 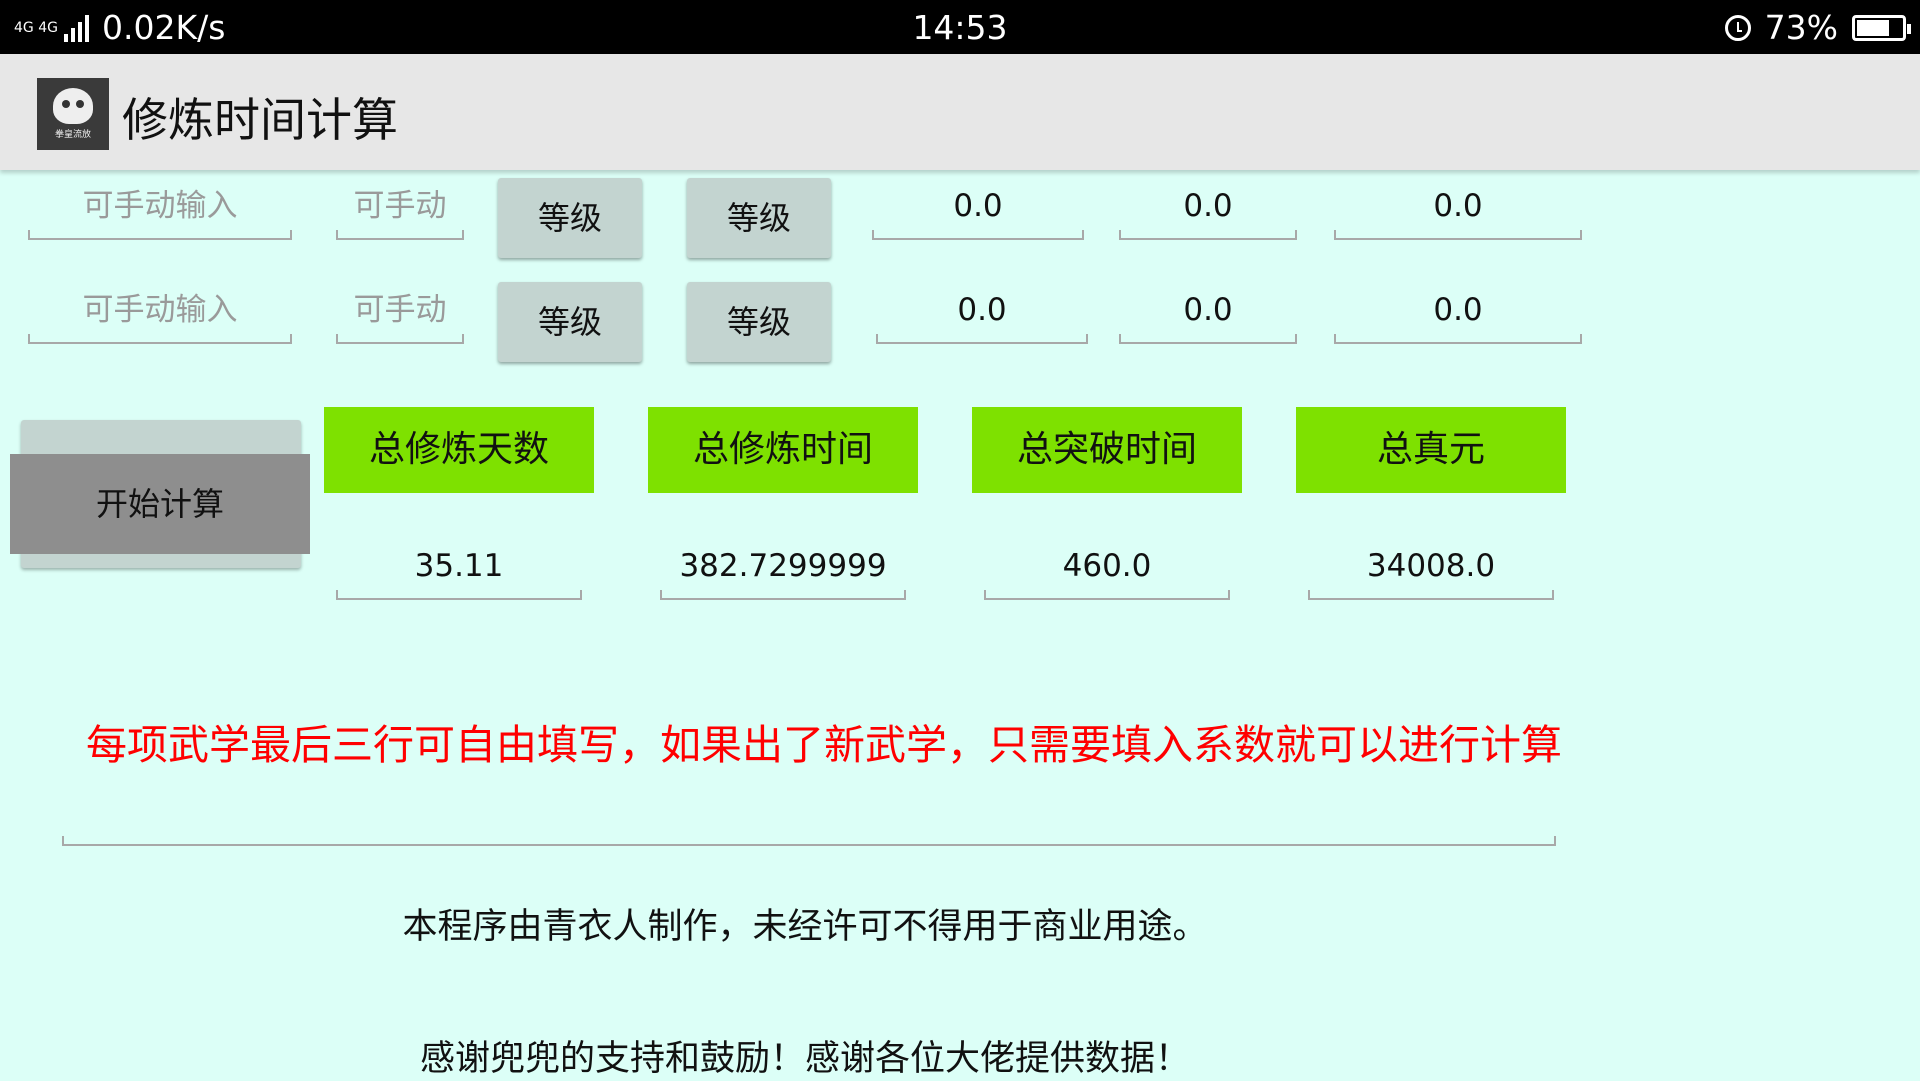 What do you see at coordinates (72, 135) in the screenshot?
I see `app-icon-caption: 拳皇流放` at bounding box center [72, 135].